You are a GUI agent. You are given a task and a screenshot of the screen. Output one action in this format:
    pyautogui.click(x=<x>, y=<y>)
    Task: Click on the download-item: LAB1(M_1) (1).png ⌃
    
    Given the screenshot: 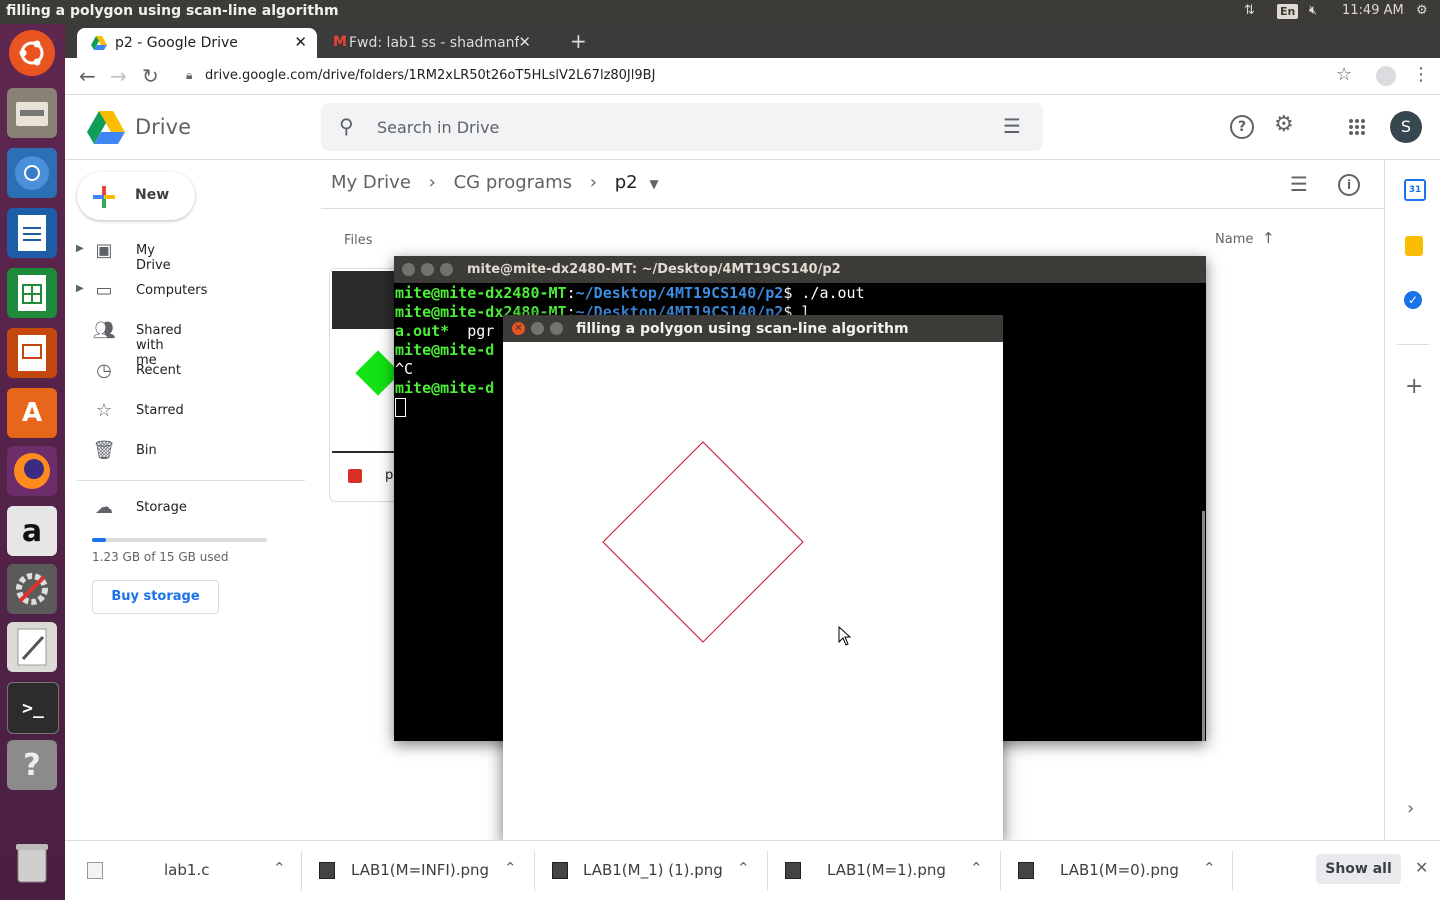 What is the action you would take?
    pyautogui.click(x=657, y=871)
    